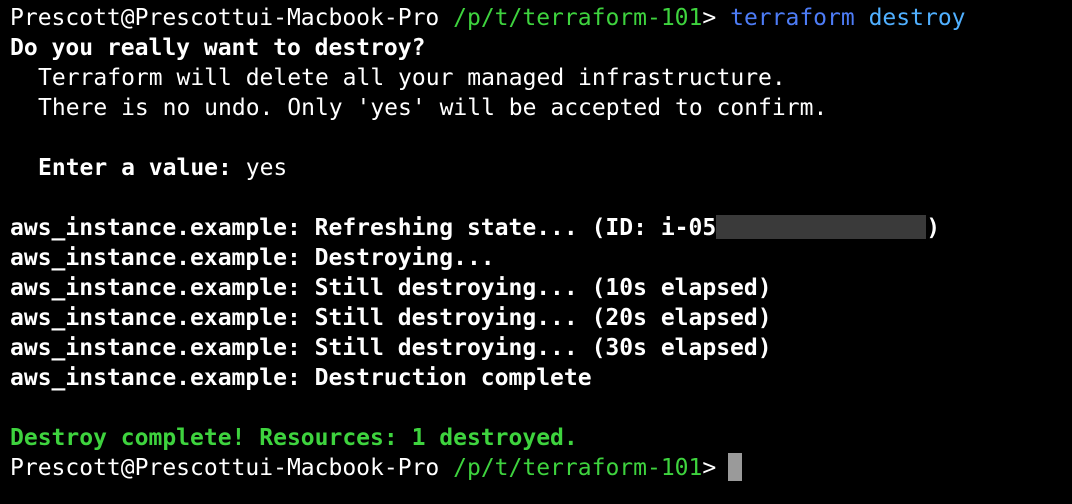 The height and width of the screenshot is (504, 1072). What do you see at coordinates (446, 378) in the screenshot?
I see `complete-text: Destruction complete` at bounding box center [446, 378].